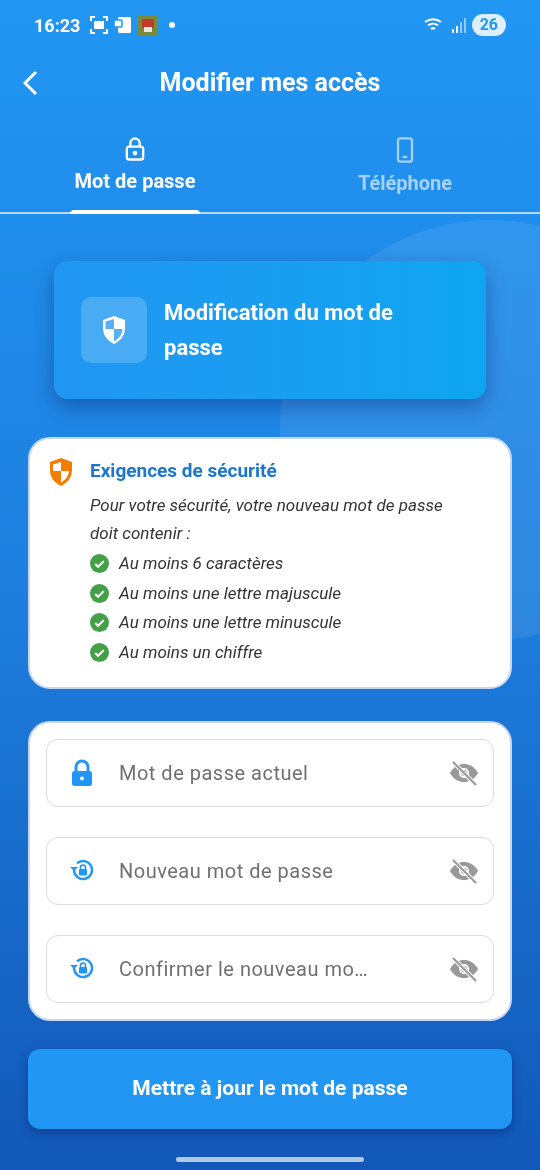 This screenshot has height=1170, width=540. I want to click on cast-icon, so click(123, 25).